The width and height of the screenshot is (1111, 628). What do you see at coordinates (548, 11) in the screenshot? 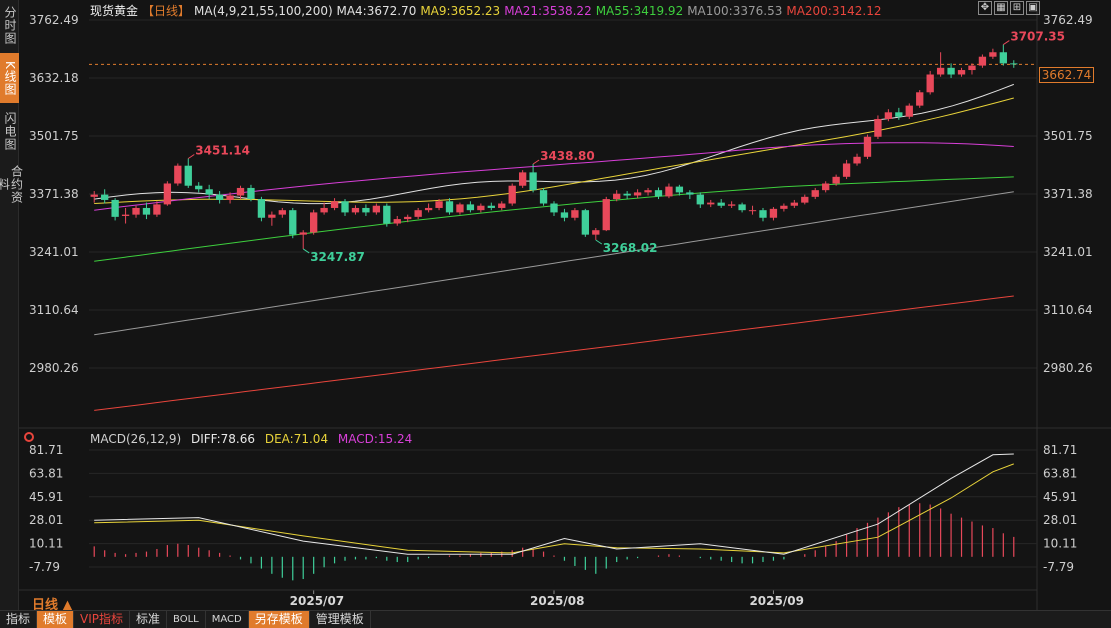
I see `ma21-legend: MA21:3538.22` at bounding box center [548, 11].